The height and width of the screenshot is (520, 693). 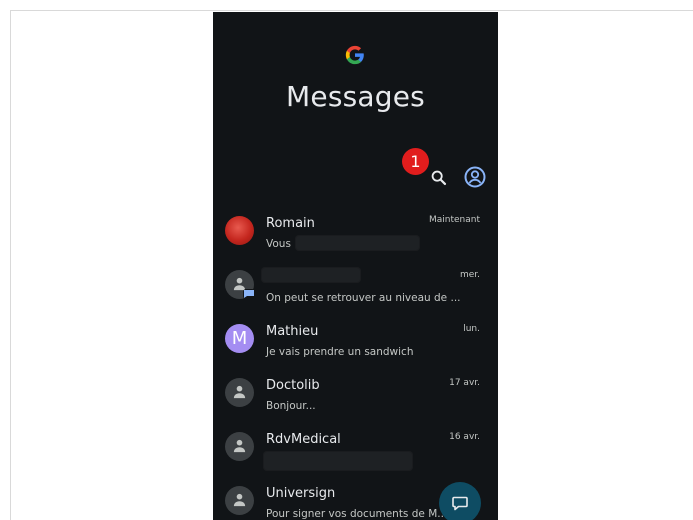 What do you see at coordinates (469, 275) in the screenshot?
I see `message-time: mer.` at bounding box center [469, 275].